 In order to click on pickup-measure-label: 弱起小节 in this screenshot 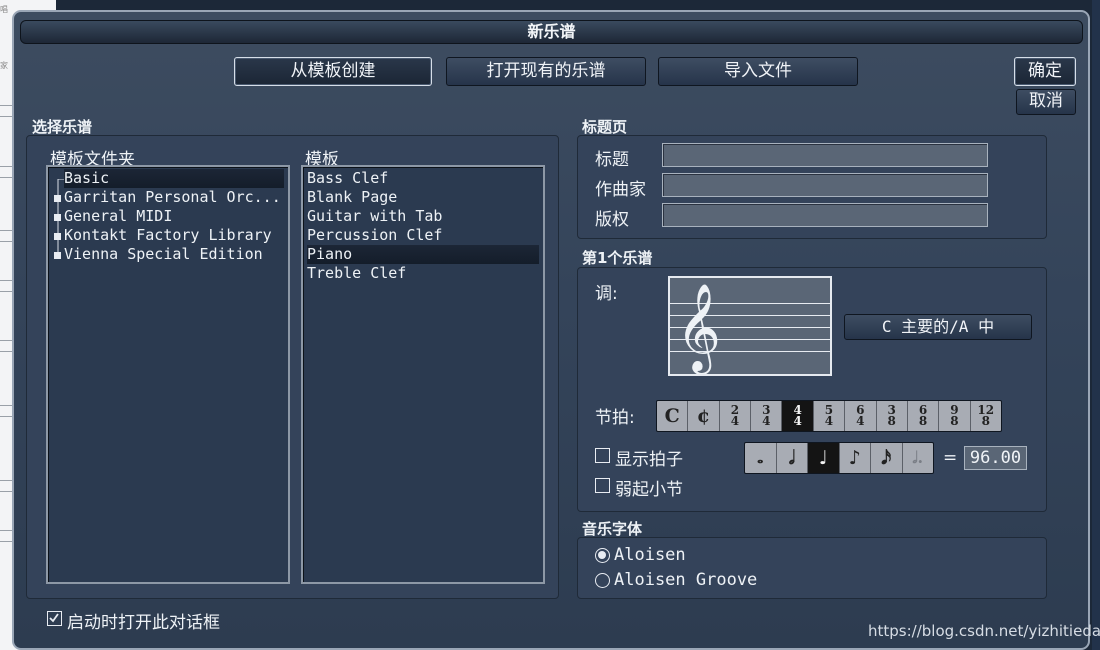, I will do `click(649, 490)`.